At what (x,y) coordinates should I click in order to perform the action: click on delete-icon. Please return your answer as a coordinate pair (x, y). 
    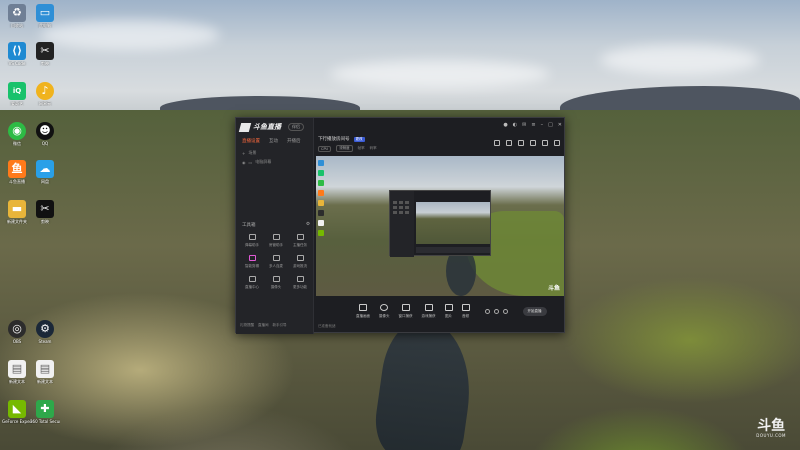
    Looking at the image, I should click on (497, 143).